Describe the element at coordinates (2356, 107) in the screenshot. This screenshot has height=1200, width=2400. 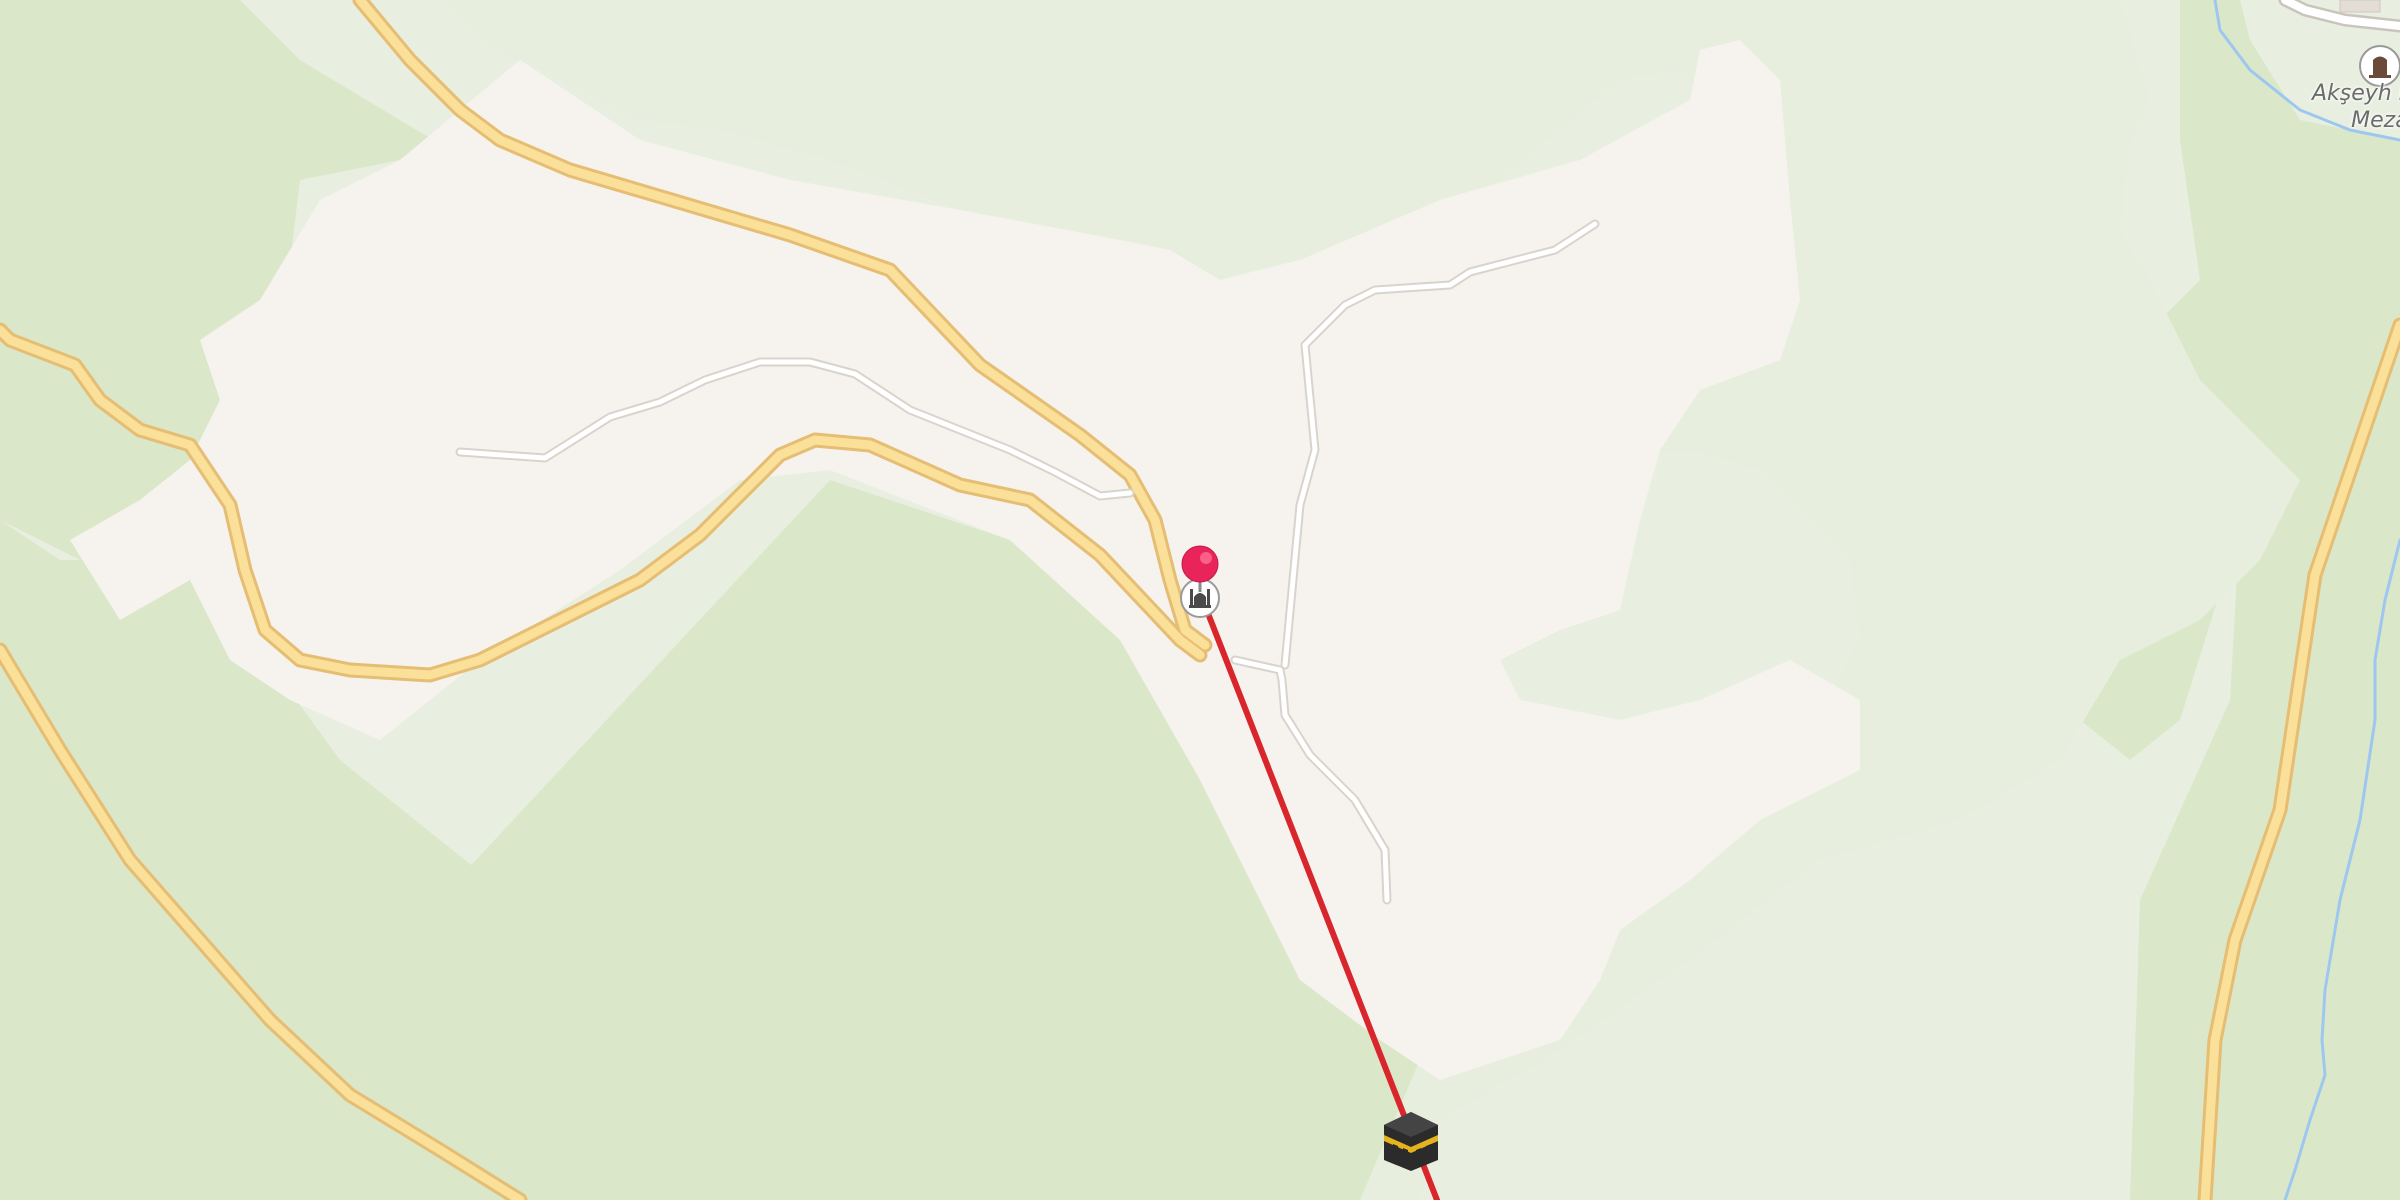
I see `poi-label-cemetery: Akşeyh M Mezar` at that location.